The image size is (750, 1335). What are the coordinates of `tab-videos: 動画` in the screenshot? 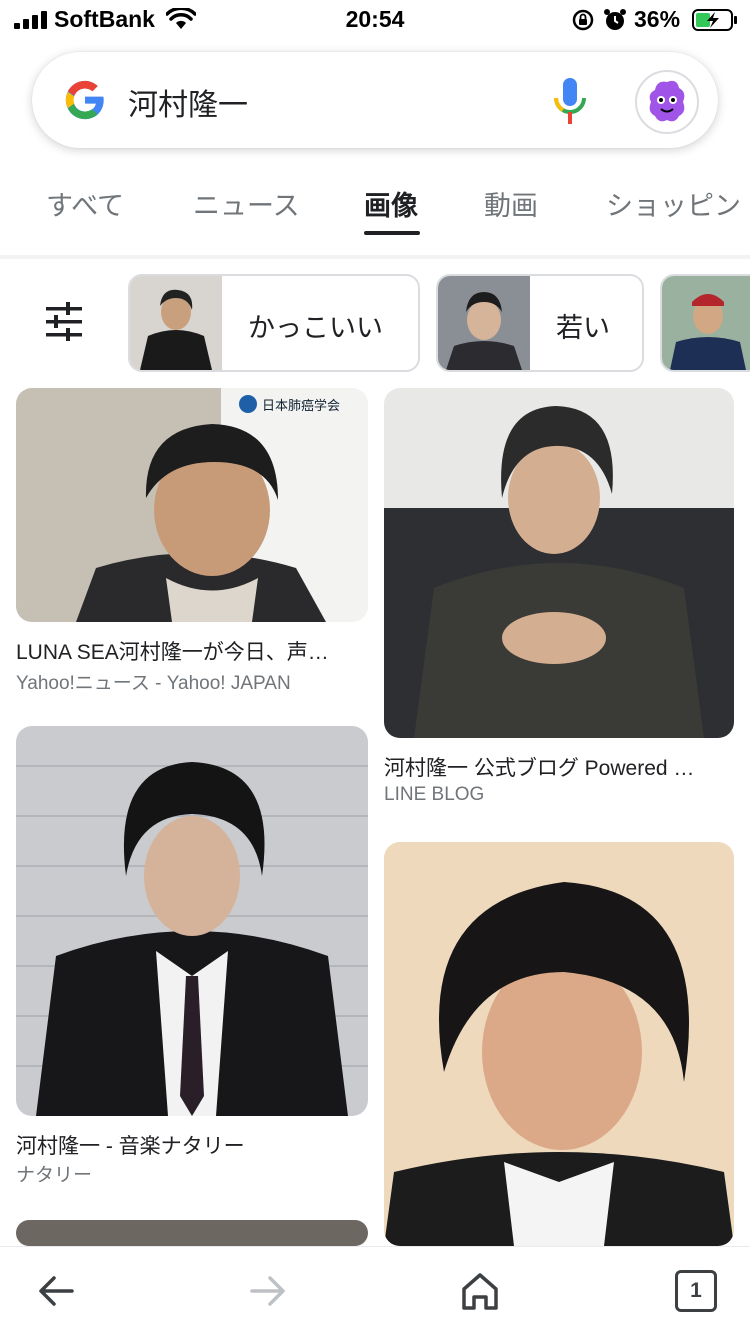 It's located at (511, 203).